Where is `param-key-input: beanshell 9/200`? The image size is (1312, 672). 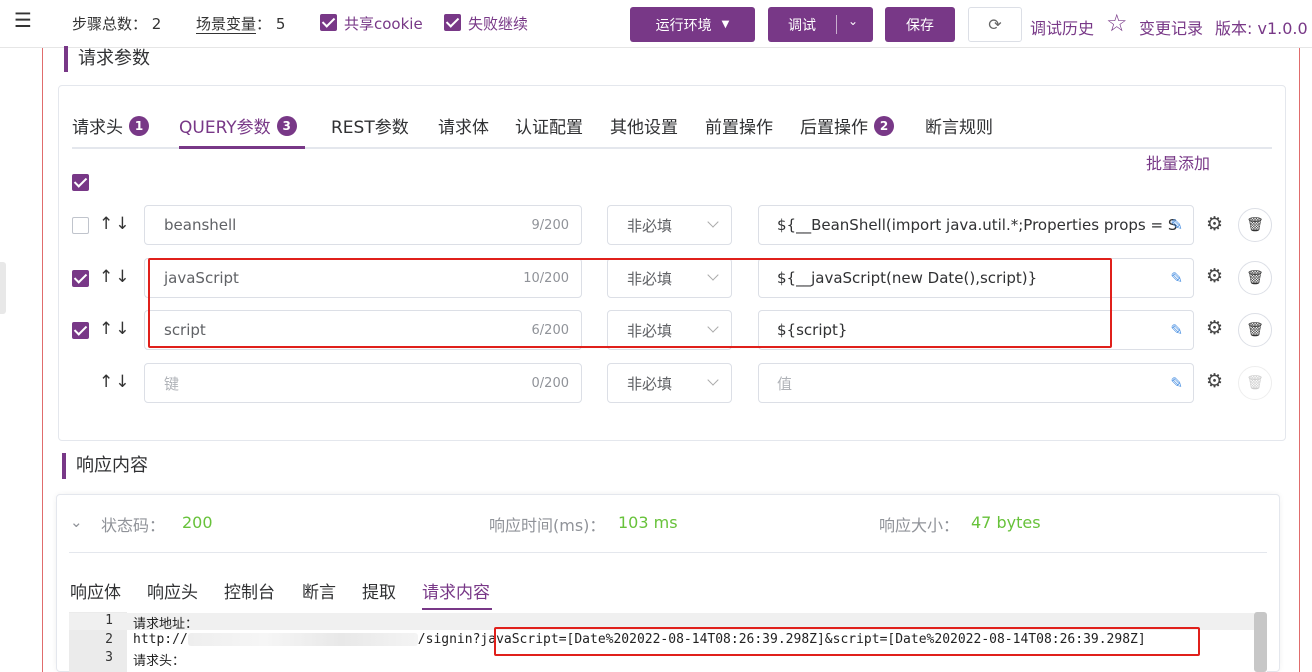
param-key-input: beanshell 9/200 is located at coordinates (363, 225).